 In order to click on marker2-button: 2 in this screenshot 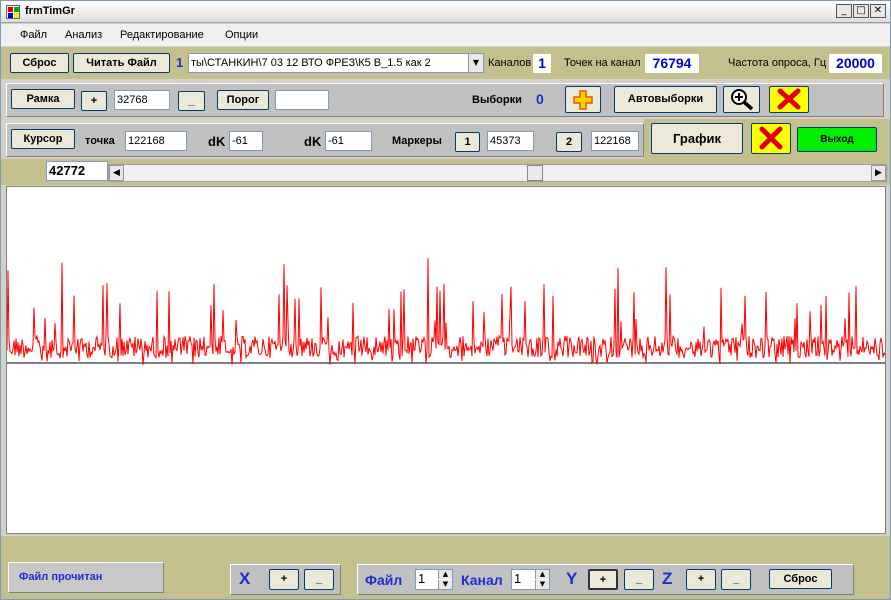, I will do `click(569, 142)`.